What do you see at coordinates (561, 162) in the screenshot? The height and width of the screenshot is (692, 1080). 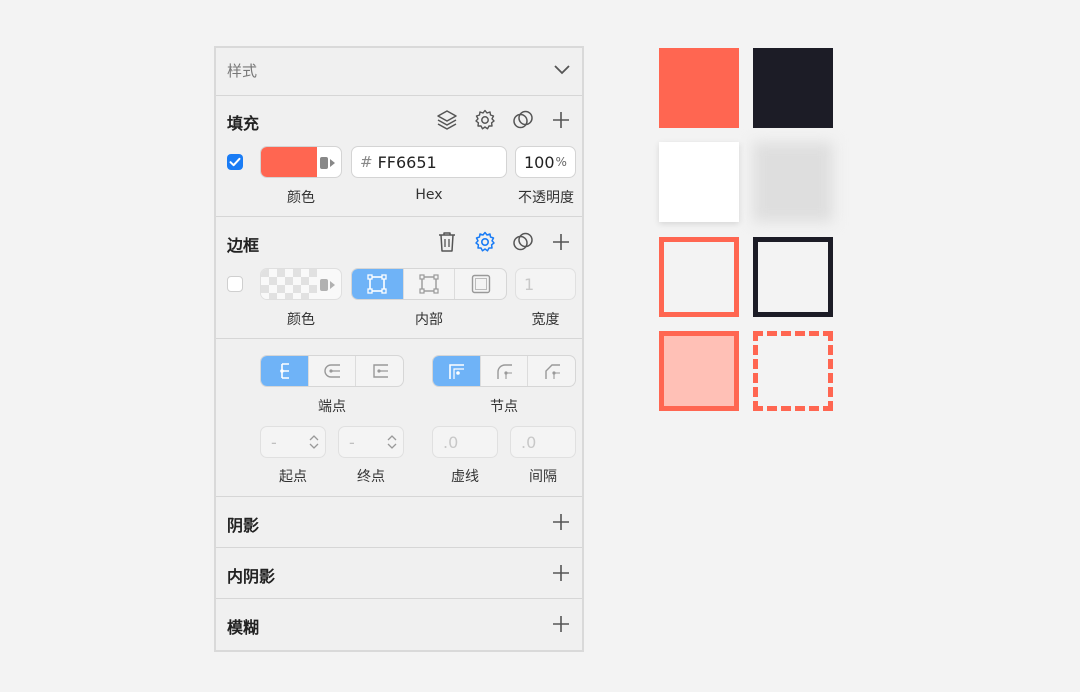 I see `opacity-unit: %` at bounding box center [561, 162].